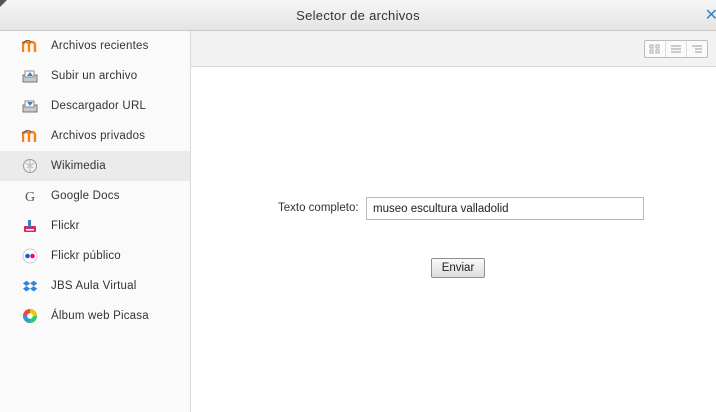 The height and width of the screenshot is (412, 716). Describe the element at coordinates (99, 106) in the screenshot. I see `sidebar-item-label: Descargador URL` at that location.